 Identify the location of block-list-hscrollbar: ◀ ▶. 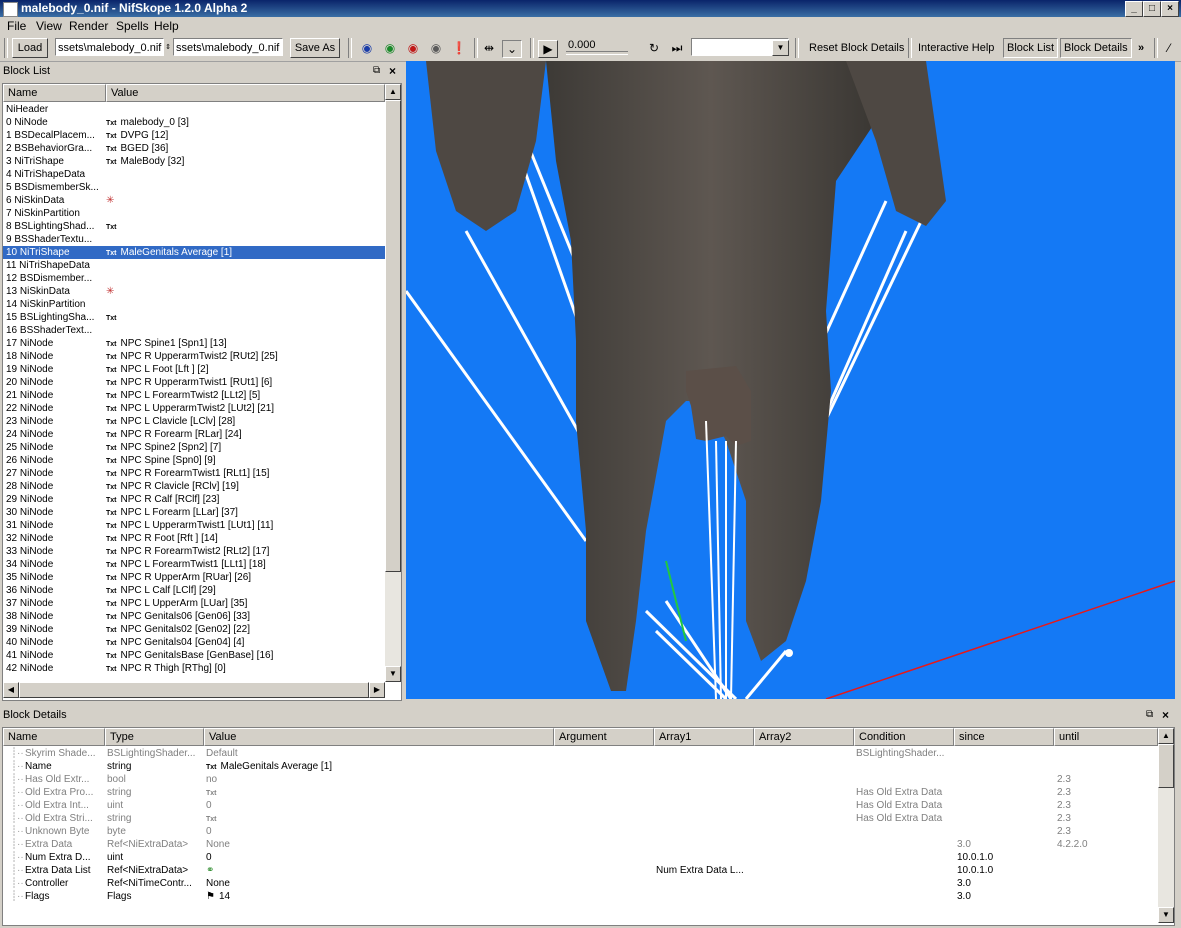
(194, 690).